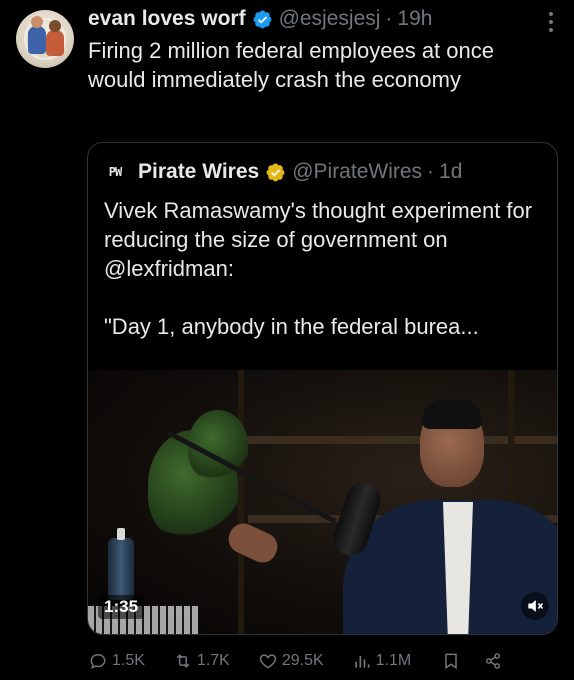  What do you see at coordinates (362, 662) in the screenshot?
I see `analytics-icon` at bounding box center [362, 662].